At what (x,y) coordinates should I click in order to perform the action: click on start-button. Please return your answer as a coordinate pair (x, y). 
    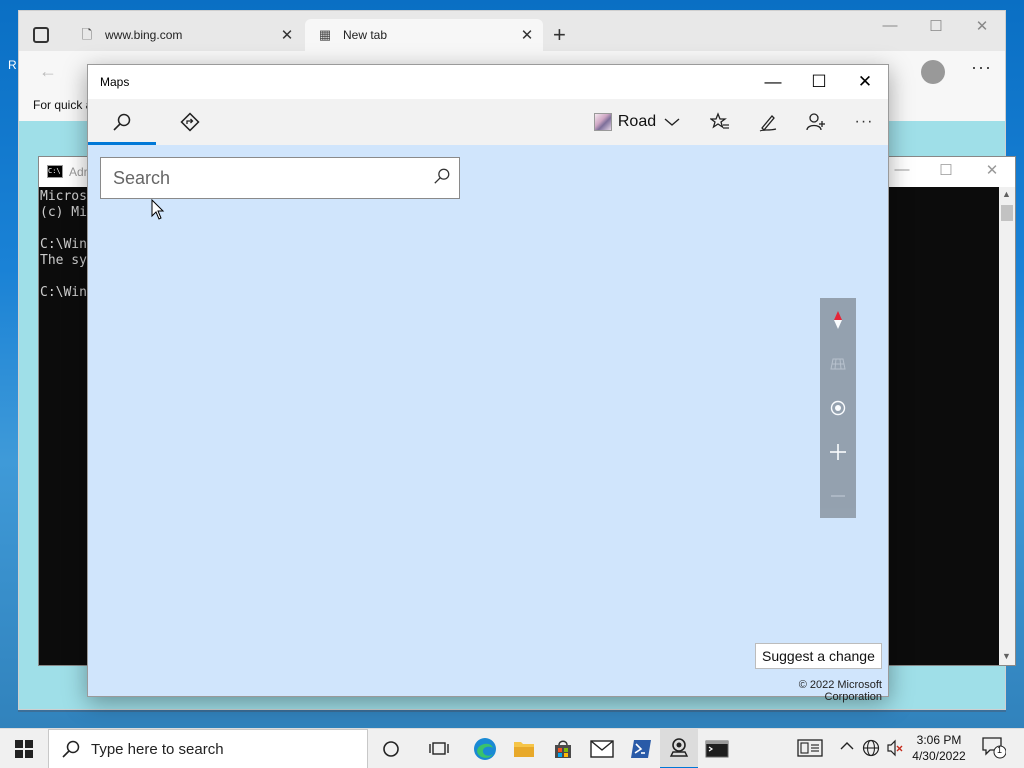
    Looking at the image, I should click on (24, 748).